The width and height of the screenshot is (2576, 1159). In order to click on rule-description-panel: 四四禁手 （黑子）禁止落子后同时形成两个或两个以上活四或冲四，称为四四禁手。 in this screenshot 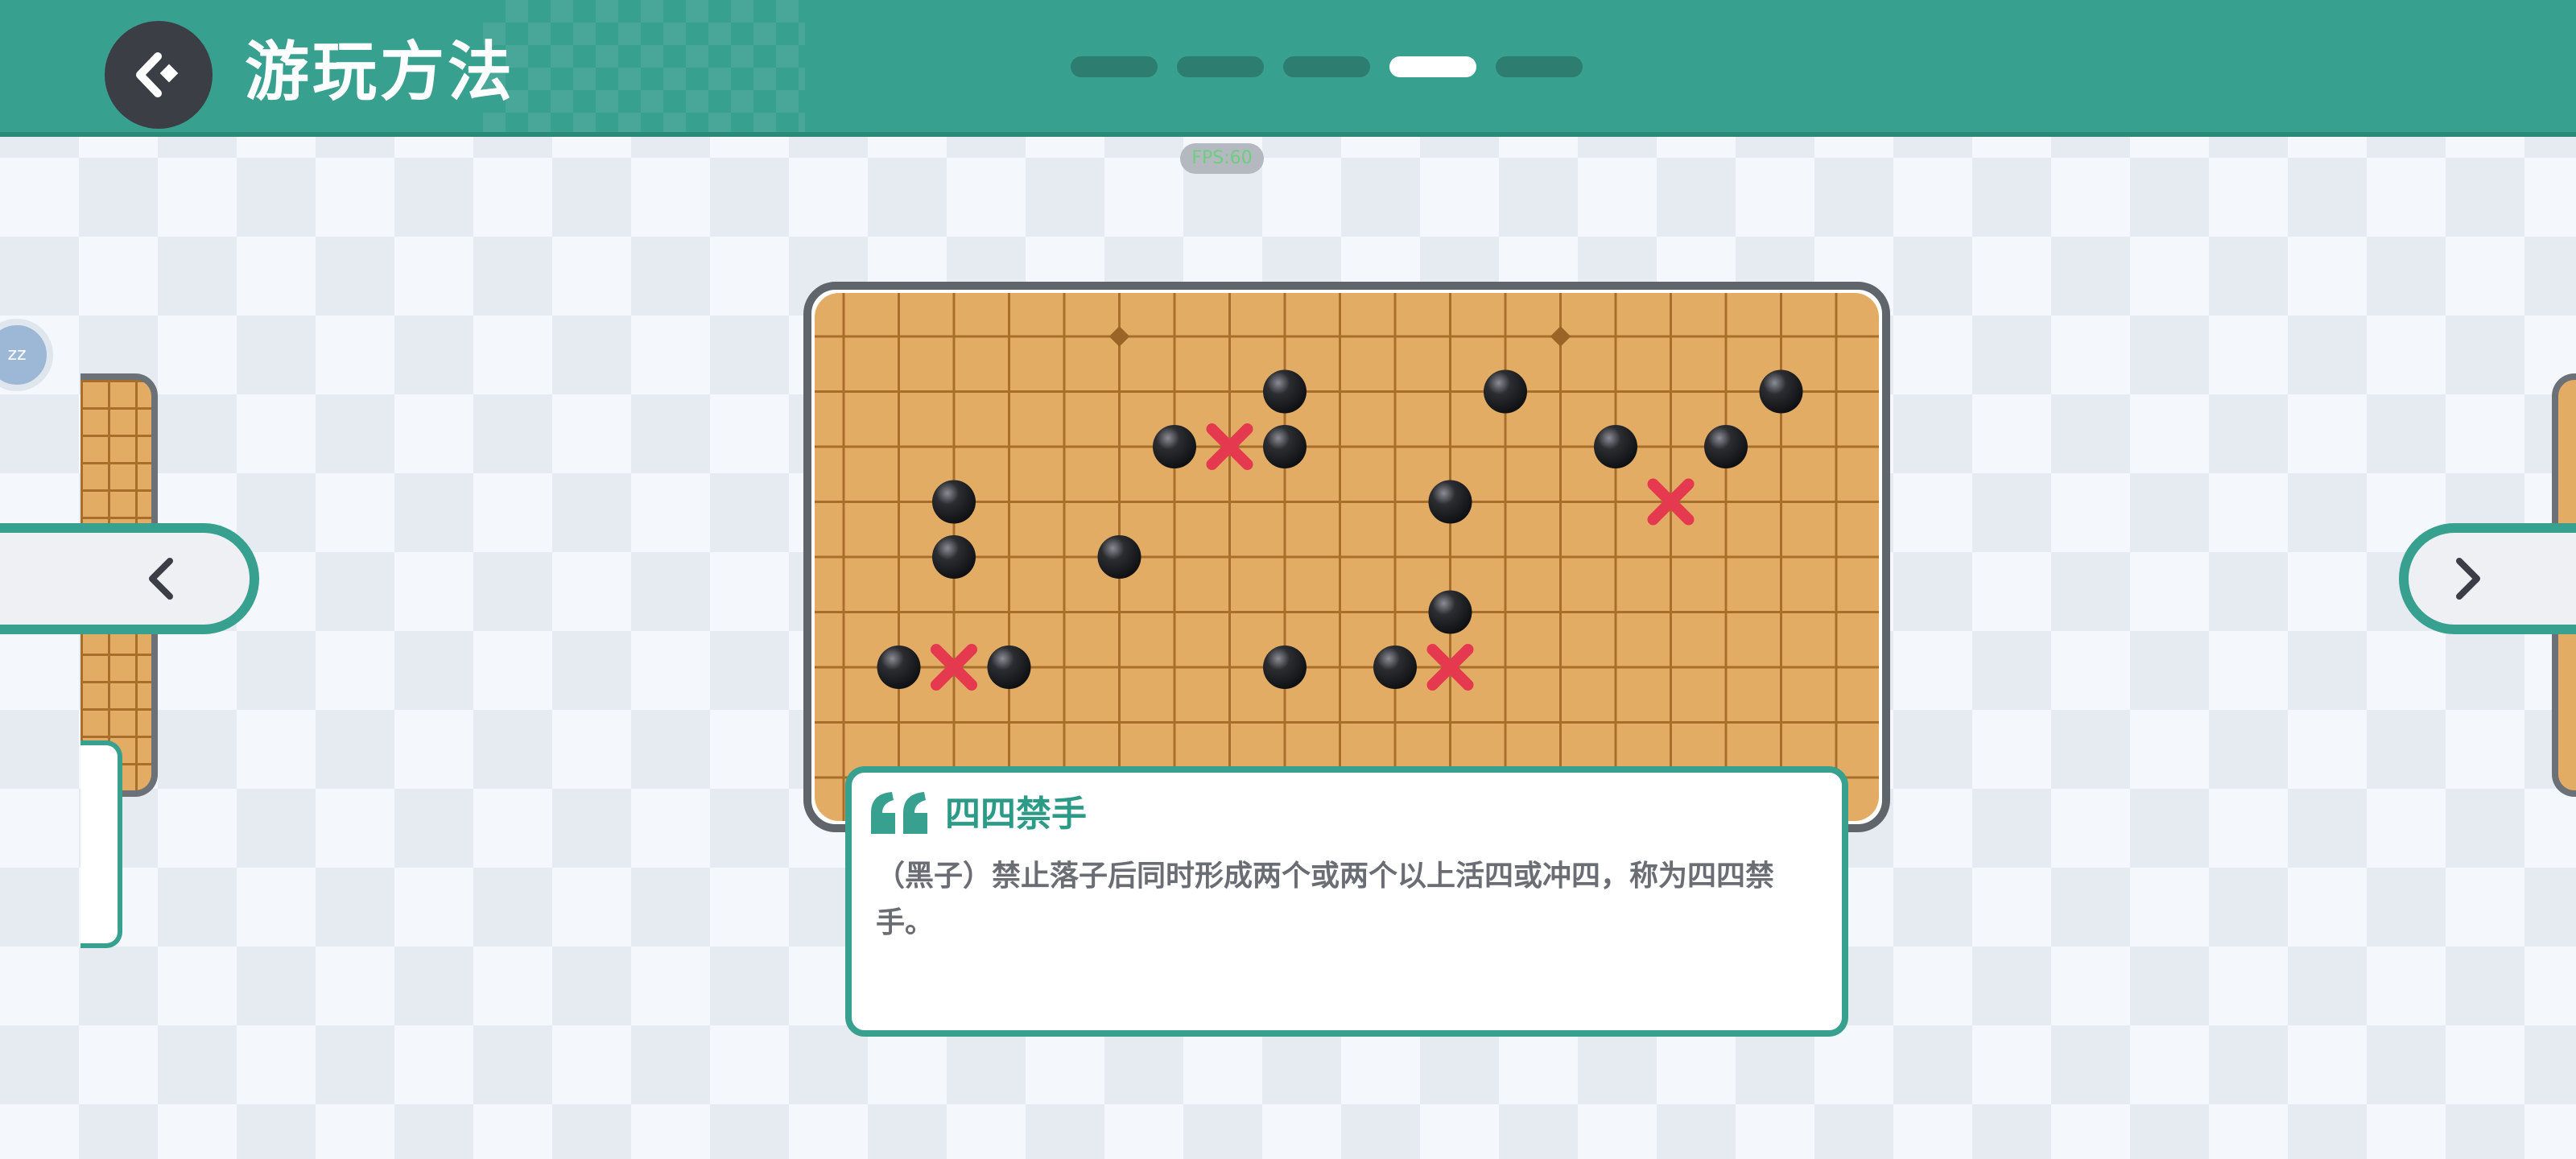, I will do `click(1346, 901)`.